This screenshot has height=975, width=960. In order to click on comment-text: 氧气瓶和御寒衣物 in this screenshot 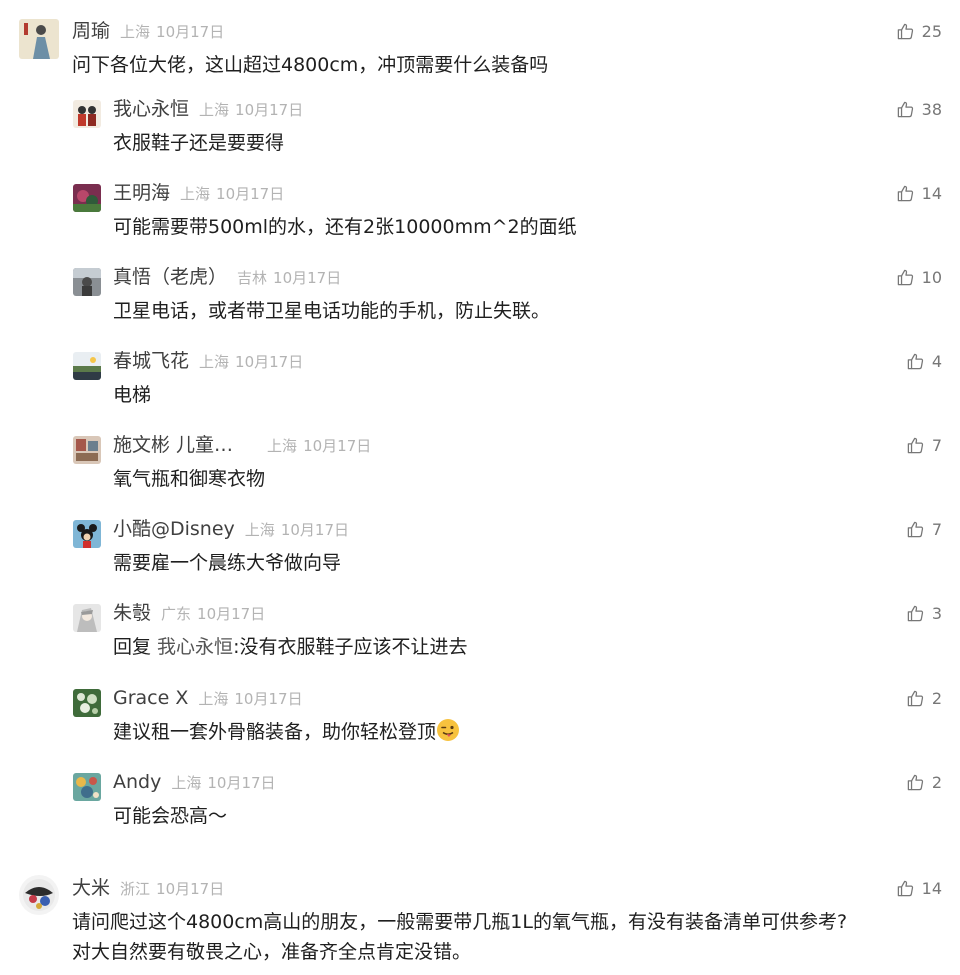, I will do `click(189, 479)`.